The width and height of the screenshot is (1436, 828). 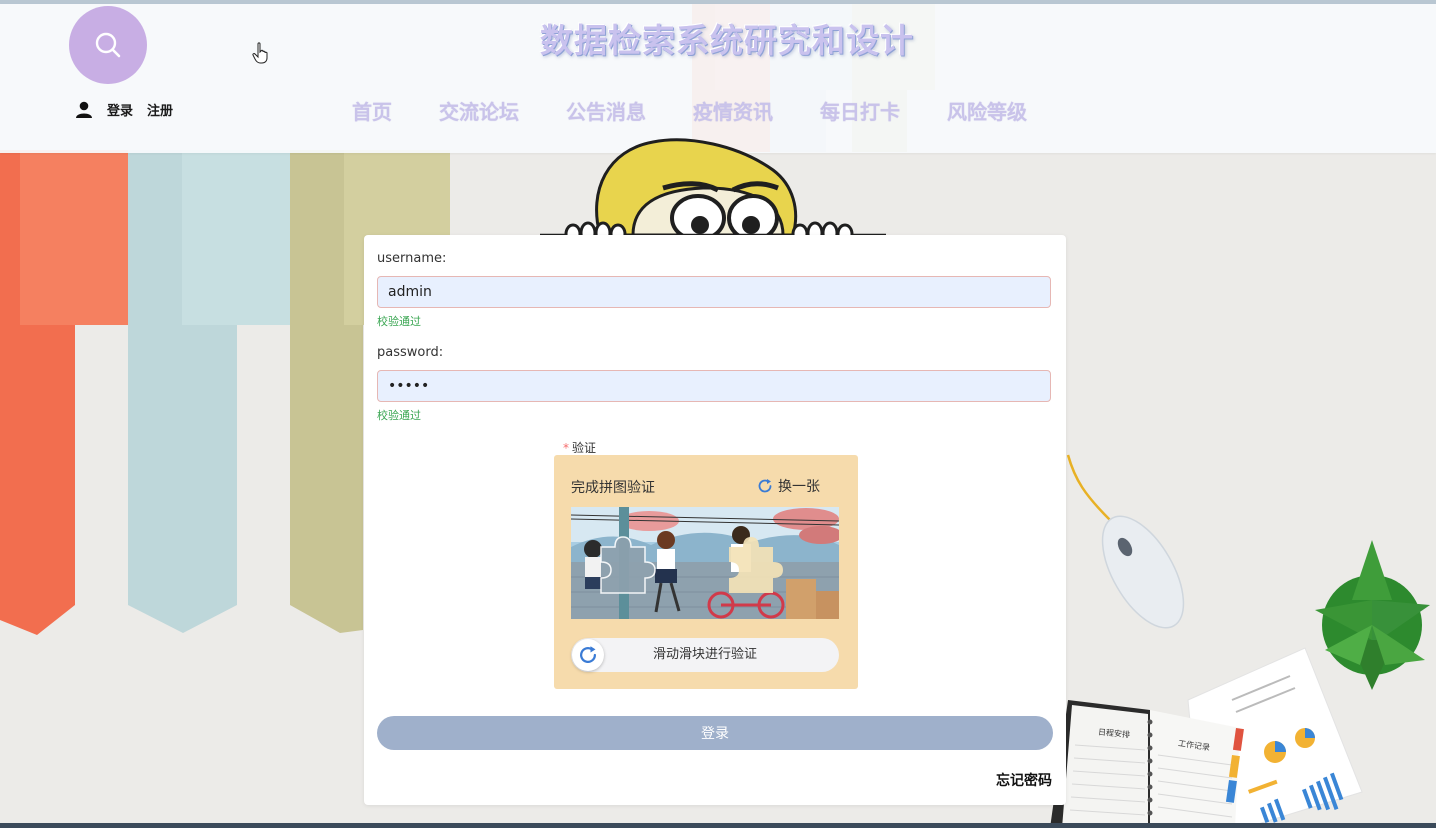 What do you see at coordinates (399, 321) in the screenshot?
I see `username-valid-message: 校验通过` at bounding box center [399, 321].